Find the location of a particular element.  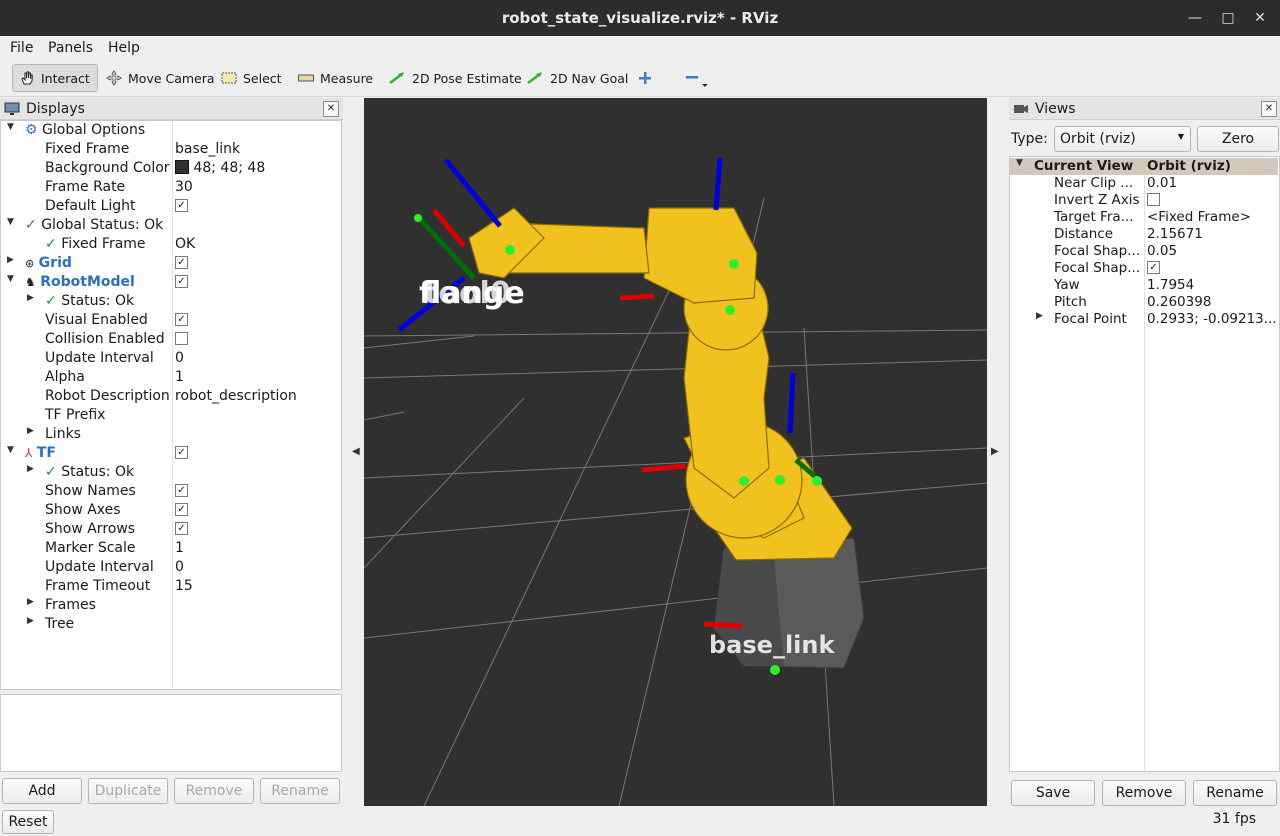

nav-goal-tool-button: 2D Nav Goal is located at coordinates (577, 78).